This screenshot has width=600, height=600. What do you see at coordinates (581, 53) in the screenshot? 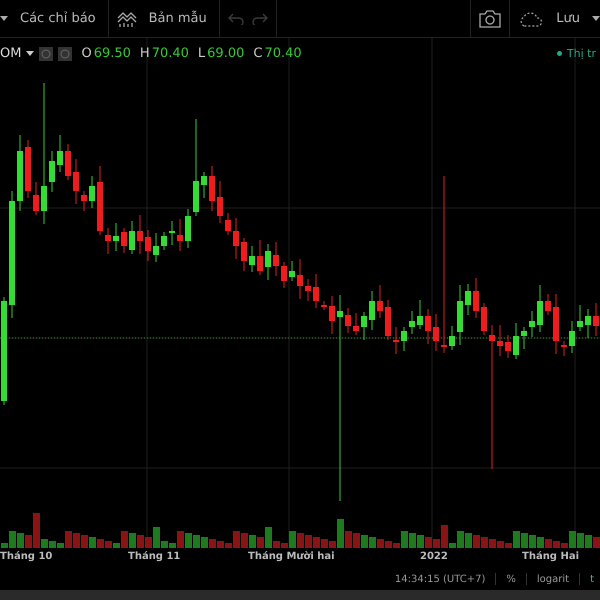
I see `market-status: Thị tr` at bounding box center [581, 53].